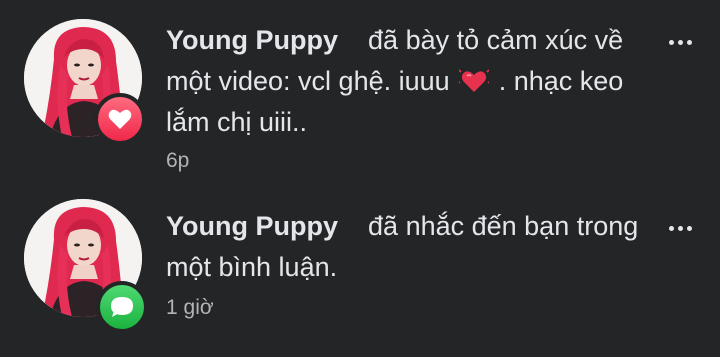 The width and height of the screenshot is (720, 357). What do you see at coordinates (401, 267) in the screenshot?
I see `notification-text-line-2: một bình luận.` at bounding box center [401, 267].